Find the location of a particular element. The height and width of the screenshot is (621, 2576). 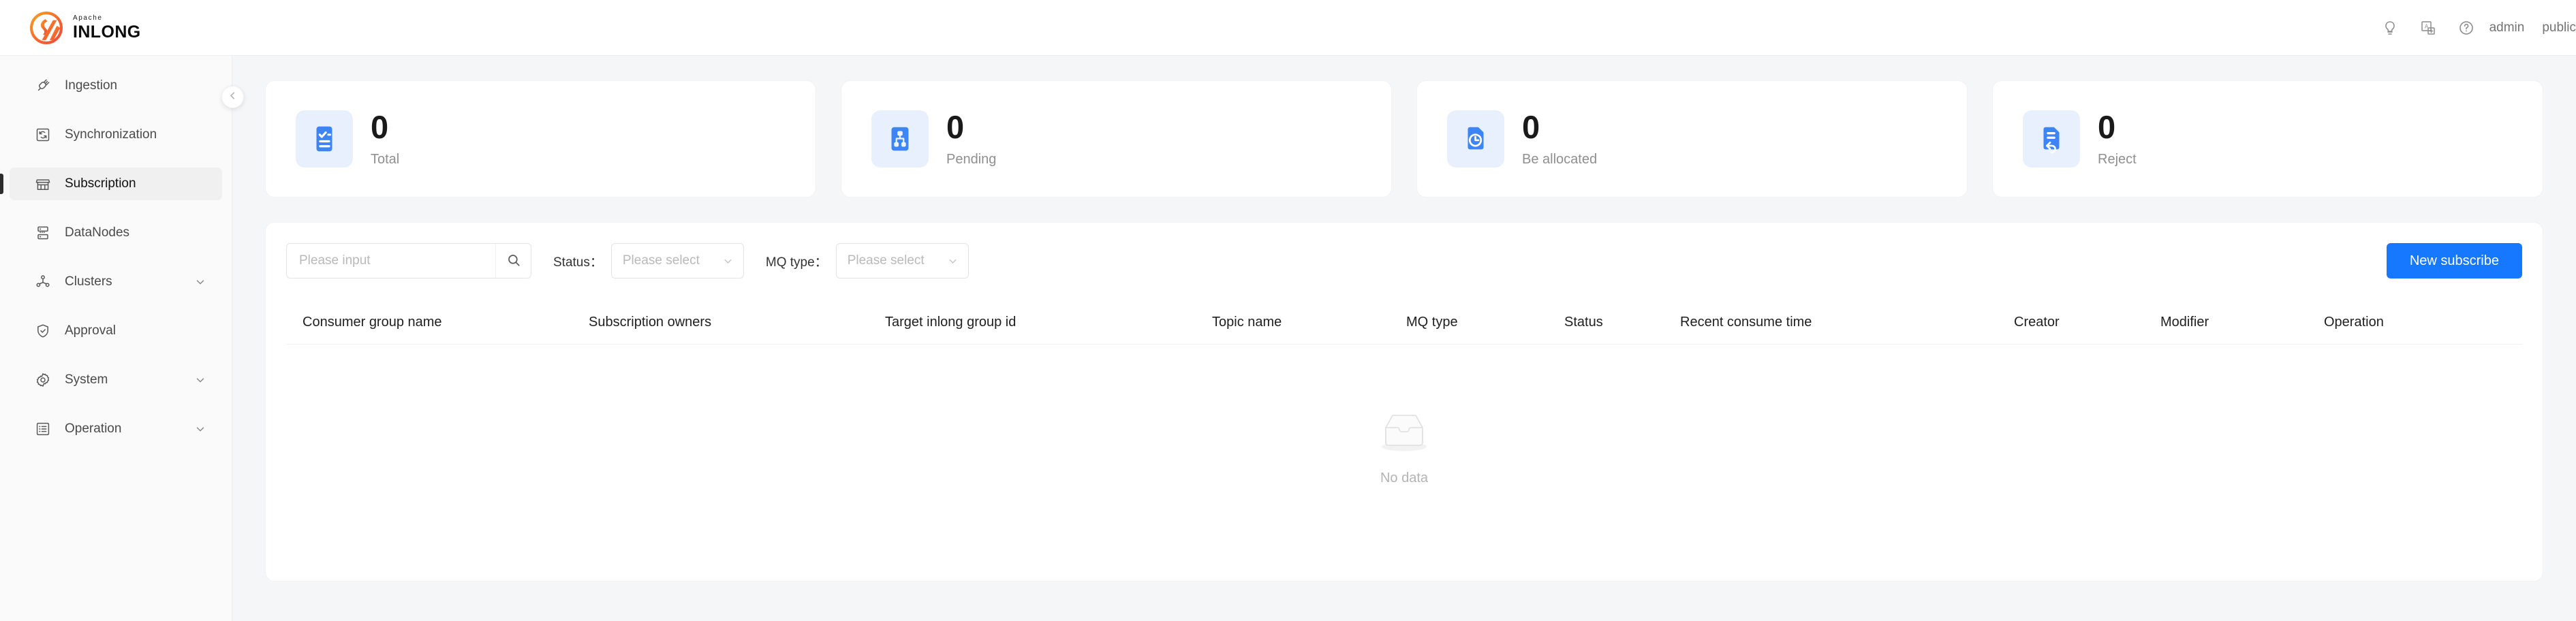

search-box is located at coordinates (408, 261).